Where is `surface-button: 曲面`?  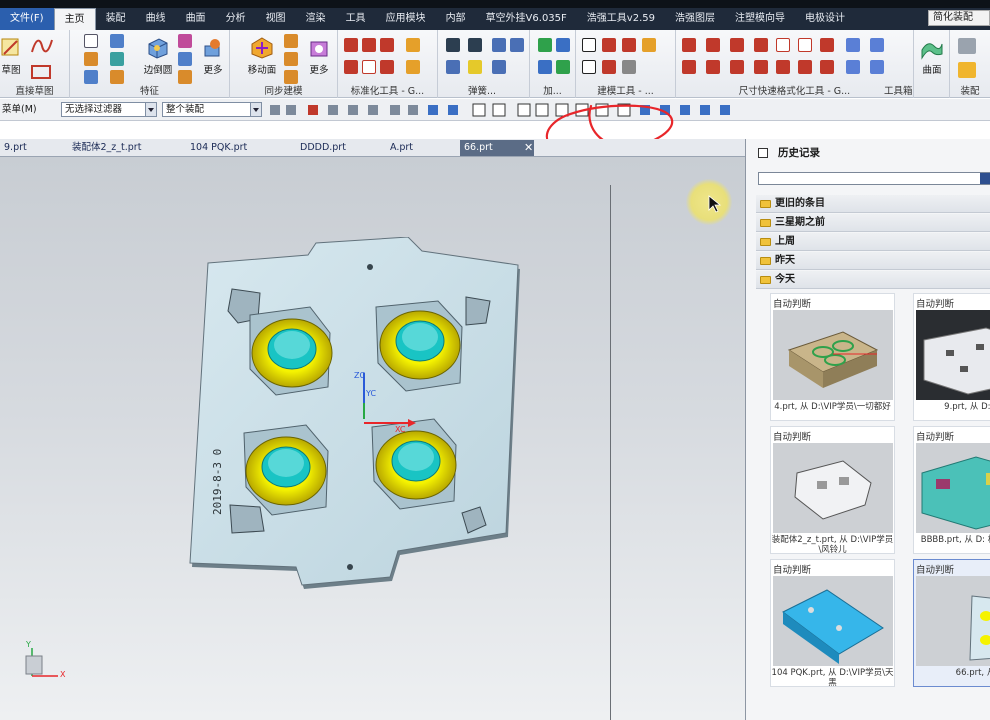
surface-button: 曲面 is located at coordinates (932, 58).